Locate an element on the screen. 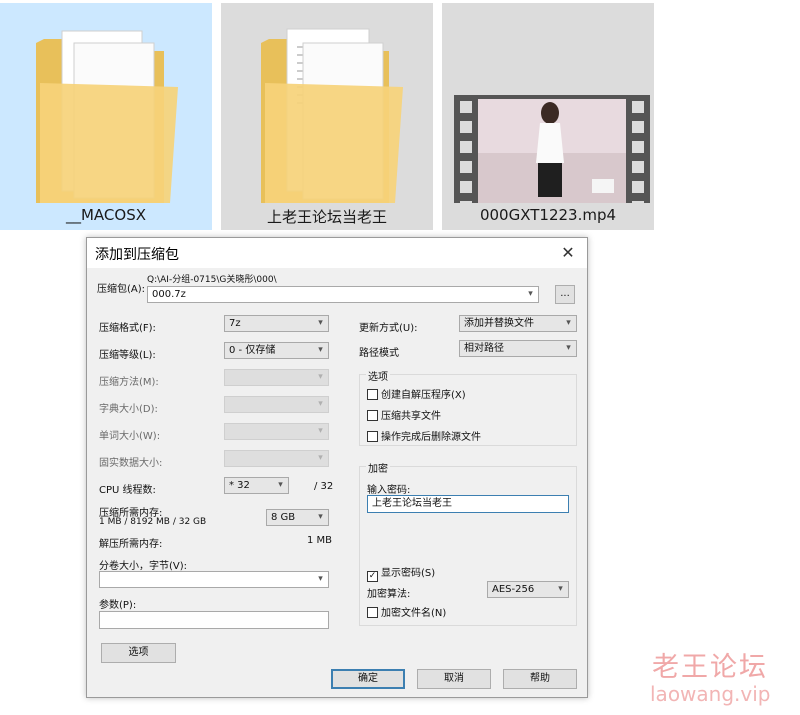 The height and width of the screenshot is (715, 800). mem-decomp-label: 解压所需内存: is located at coordinates (131, 544).